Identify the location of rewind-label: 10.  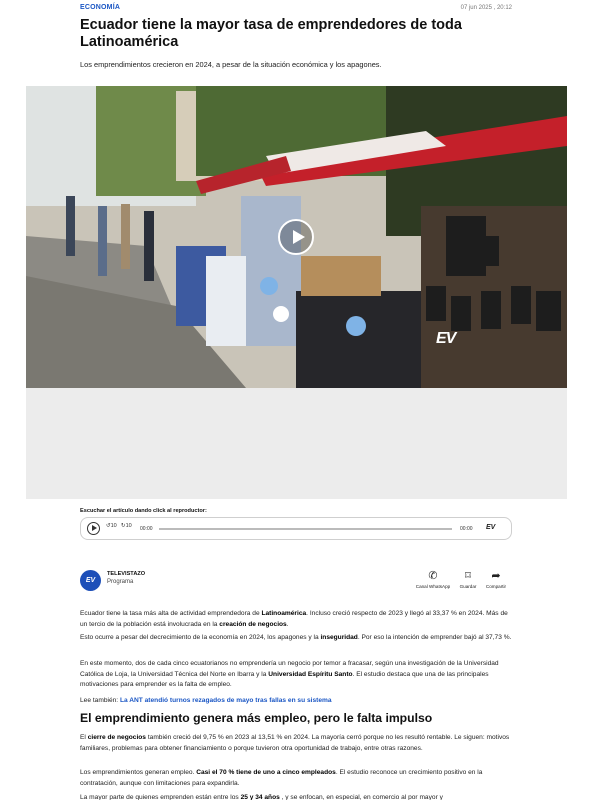
(113, 526).